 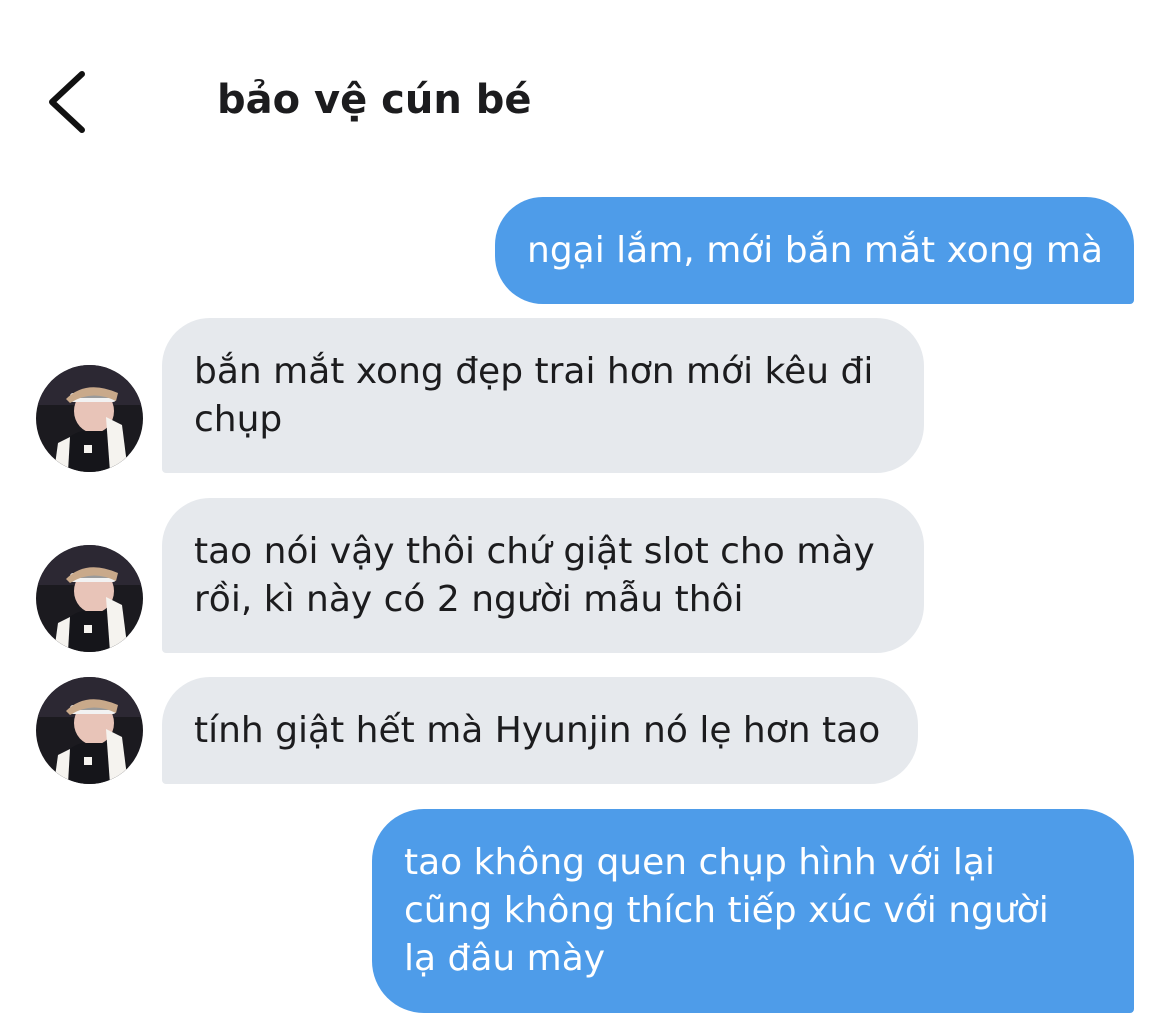 I want to click on message-line: cũng không thích tiếp xúc với người, so click(x=726, y=910).